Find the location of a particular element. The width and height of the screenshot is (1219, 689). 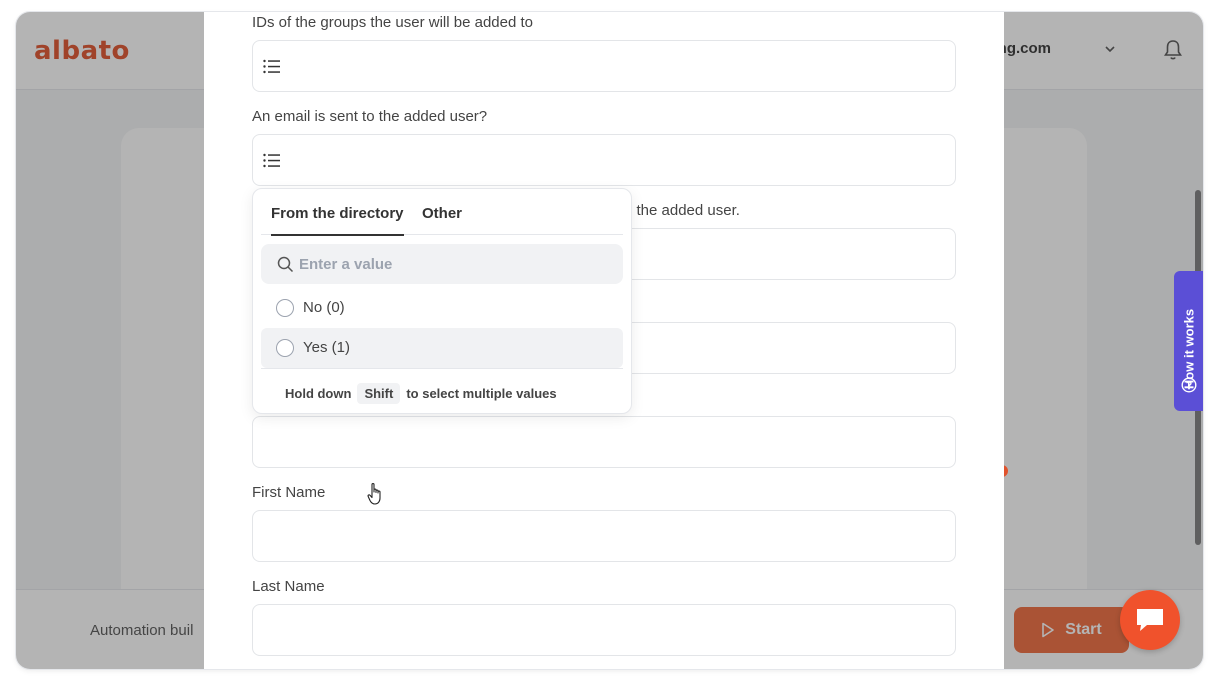

option-label: Yes (1) is located at coordinates (326, 347).